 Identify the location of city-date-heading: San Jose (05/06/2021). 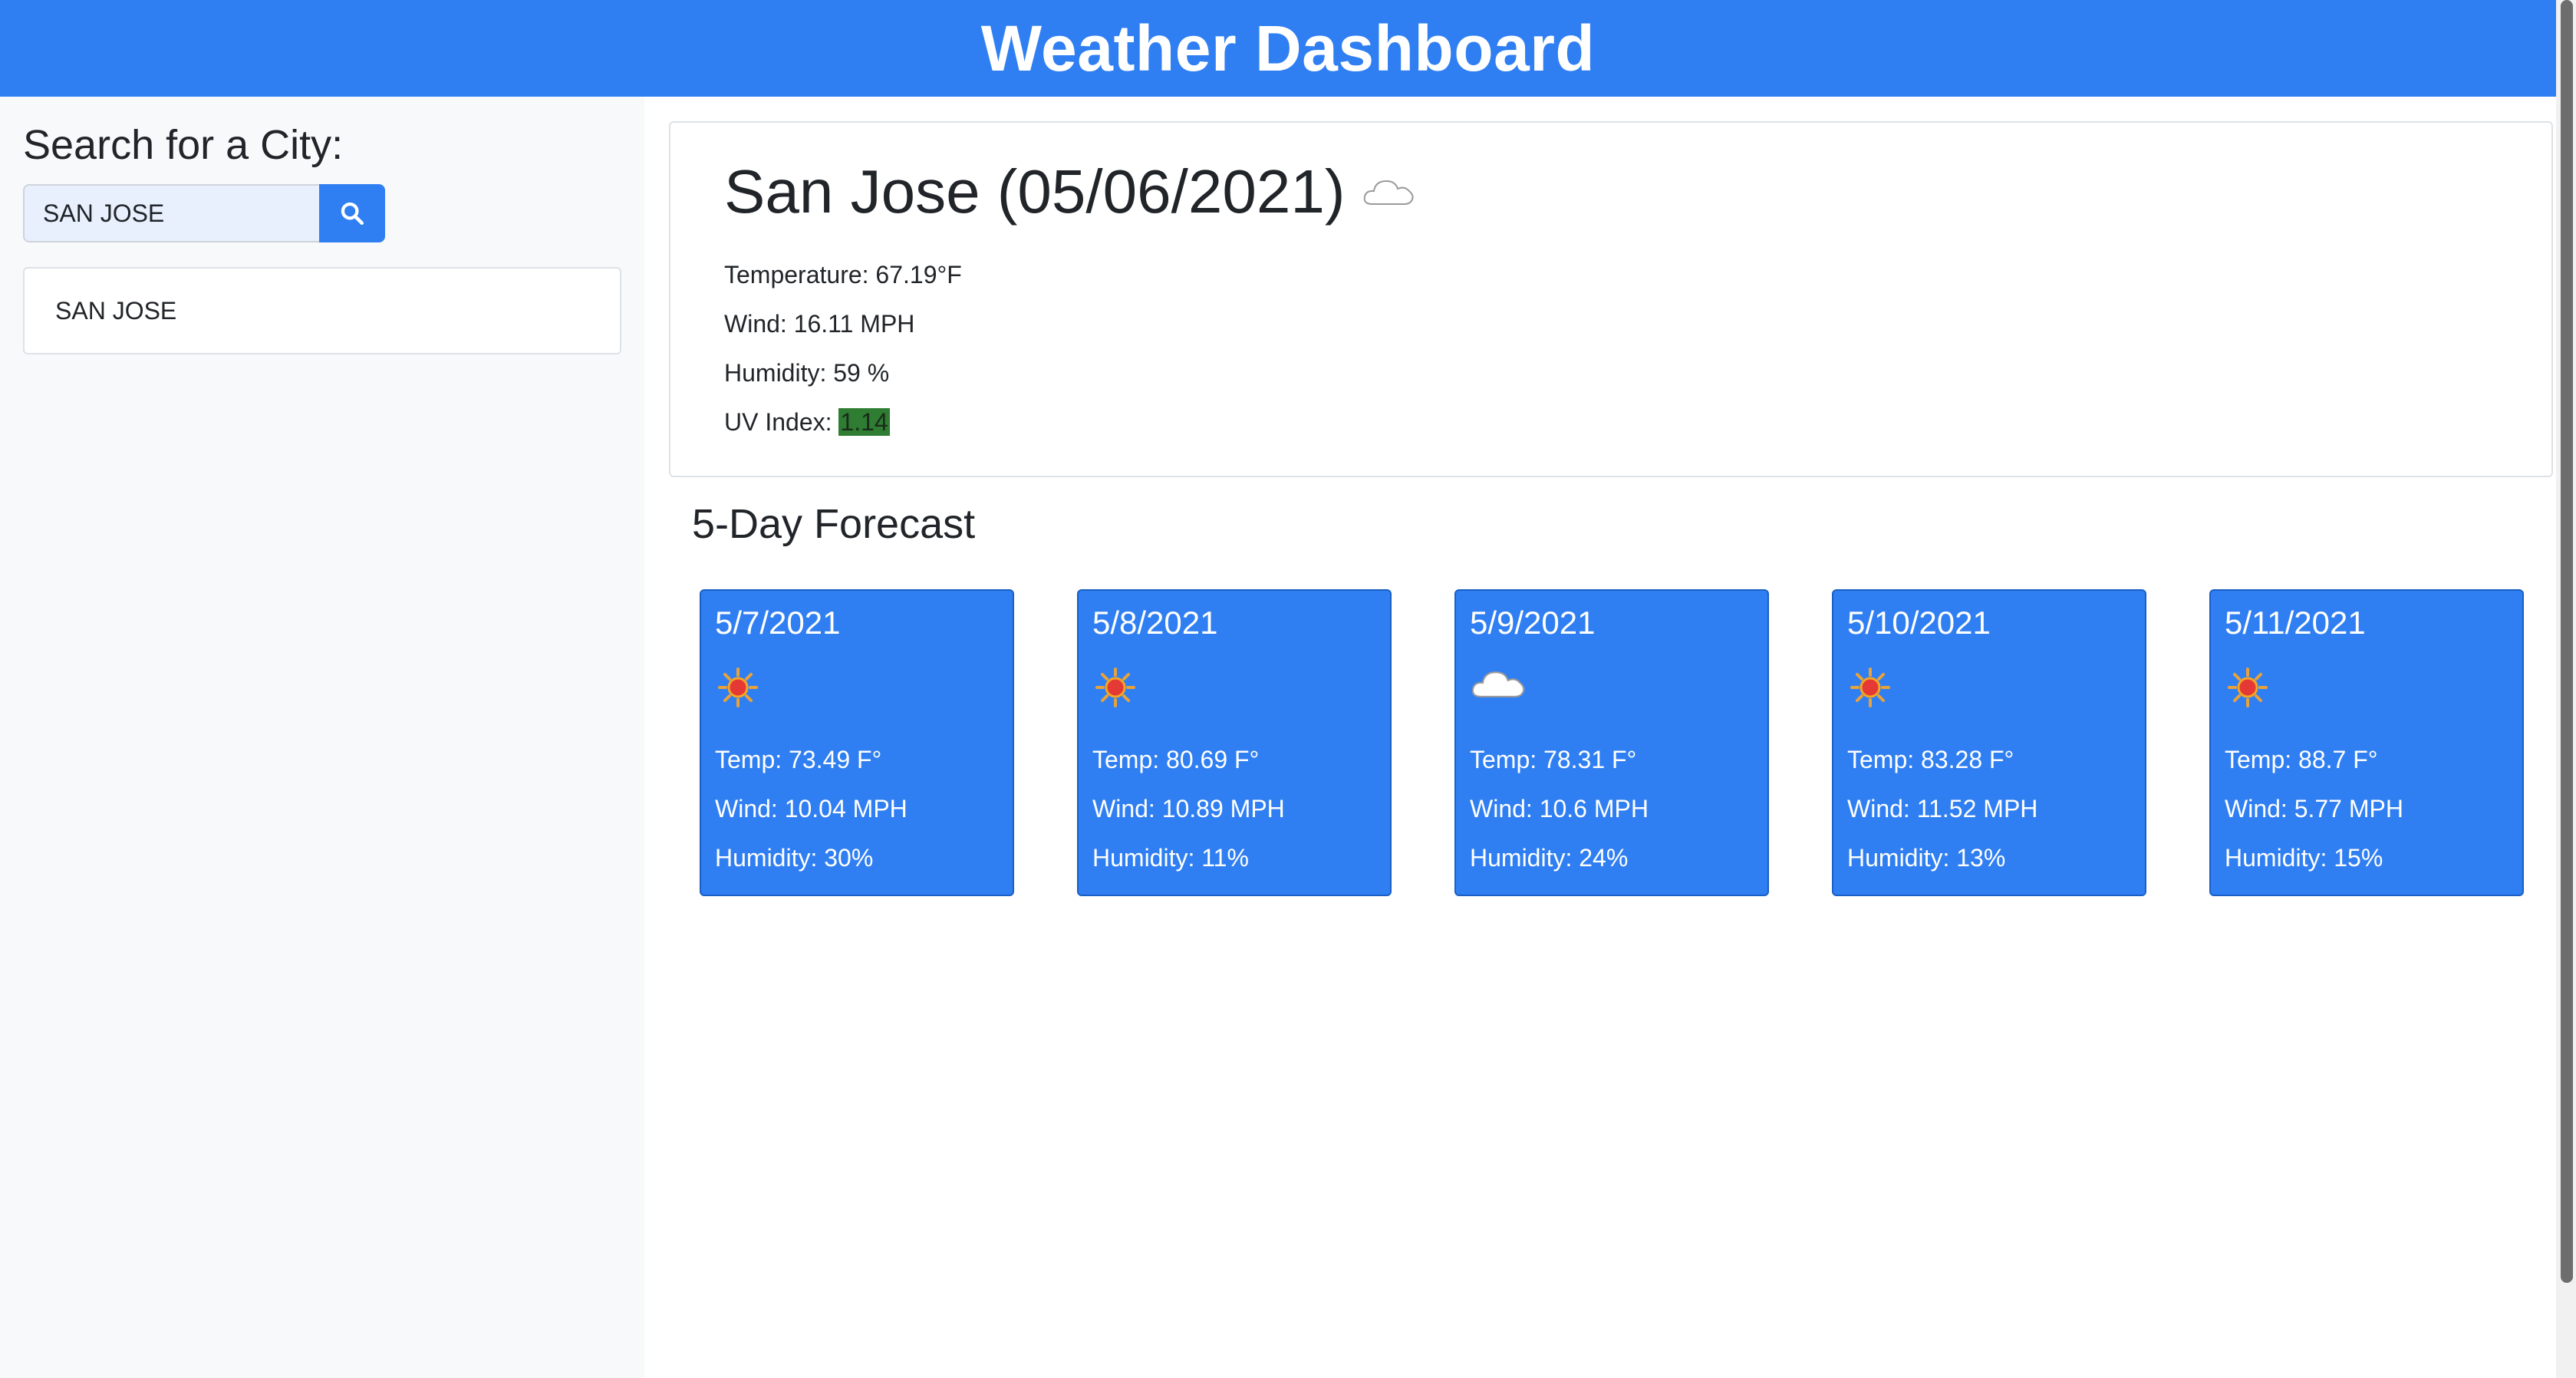
(1035, 191).